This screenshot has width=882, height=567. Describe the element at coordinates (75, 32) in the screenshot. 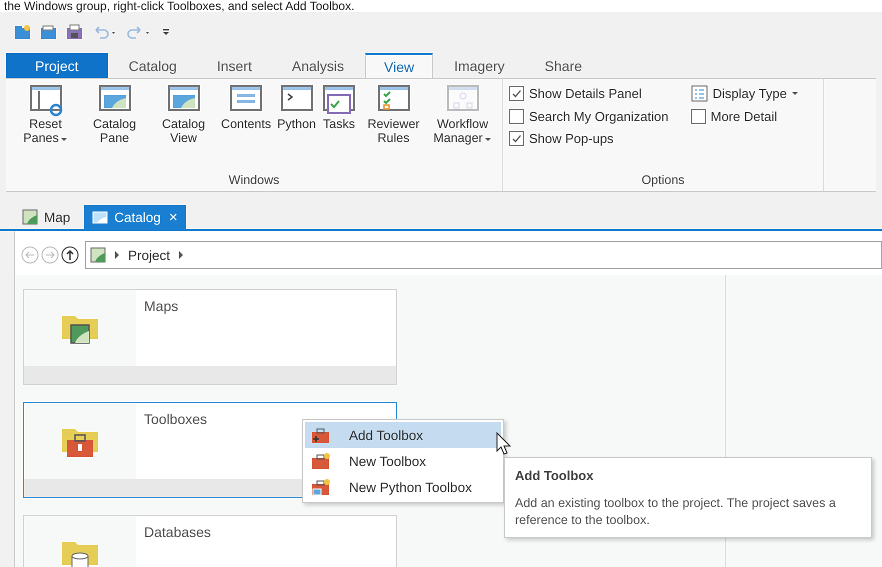

I see `save-icon` at that location.